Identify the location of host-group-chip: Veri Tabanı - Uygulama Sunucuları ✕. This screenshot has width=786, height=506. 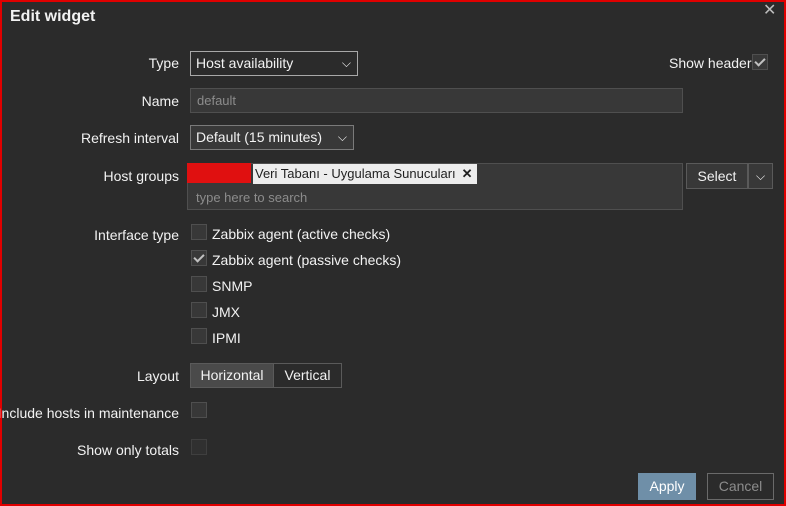
(365, 174).